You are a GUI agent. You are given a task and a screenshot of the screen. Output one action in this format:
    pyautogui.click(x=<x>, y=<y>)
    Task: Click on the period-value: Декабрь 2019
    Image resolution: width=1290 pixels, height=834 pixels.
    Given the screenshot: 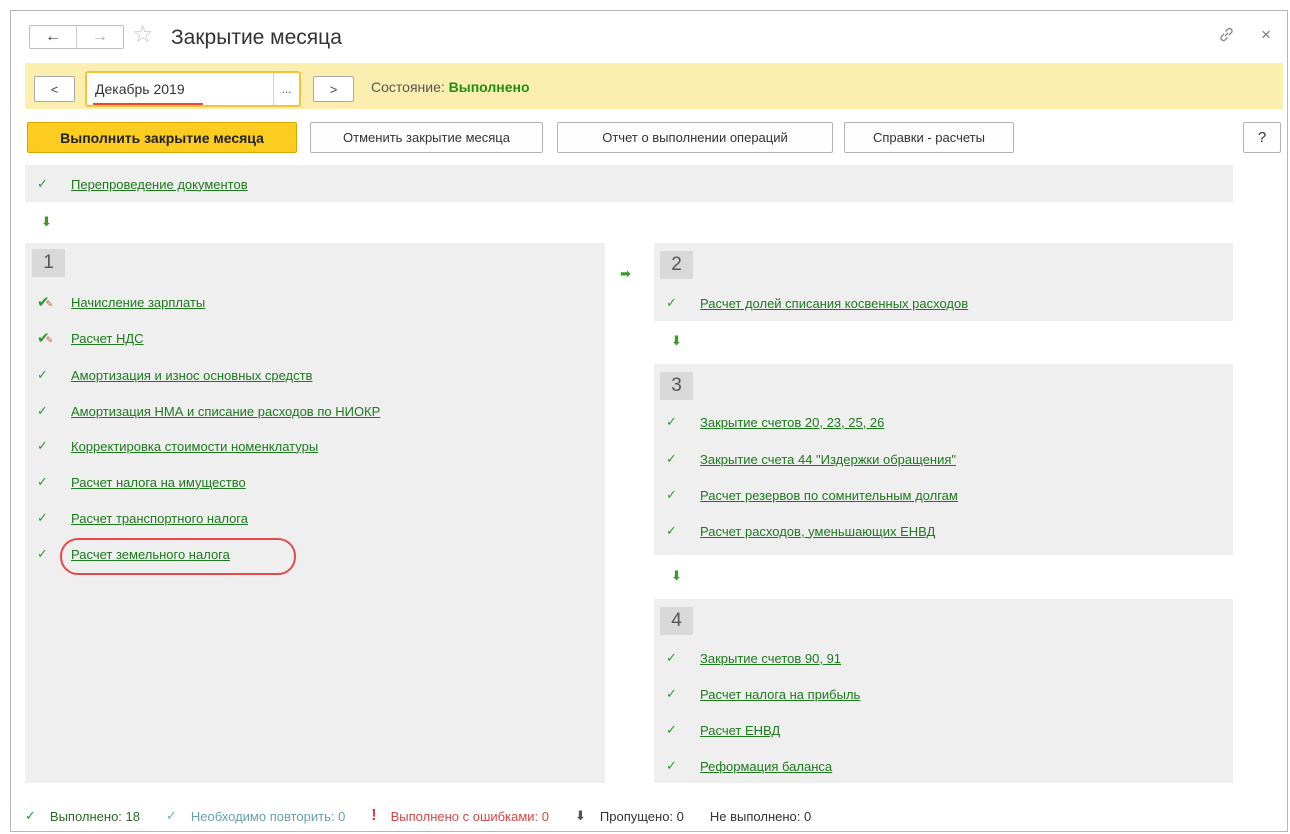 What is the action you would take?
    pyautogui.click(x=140, y=89)
    